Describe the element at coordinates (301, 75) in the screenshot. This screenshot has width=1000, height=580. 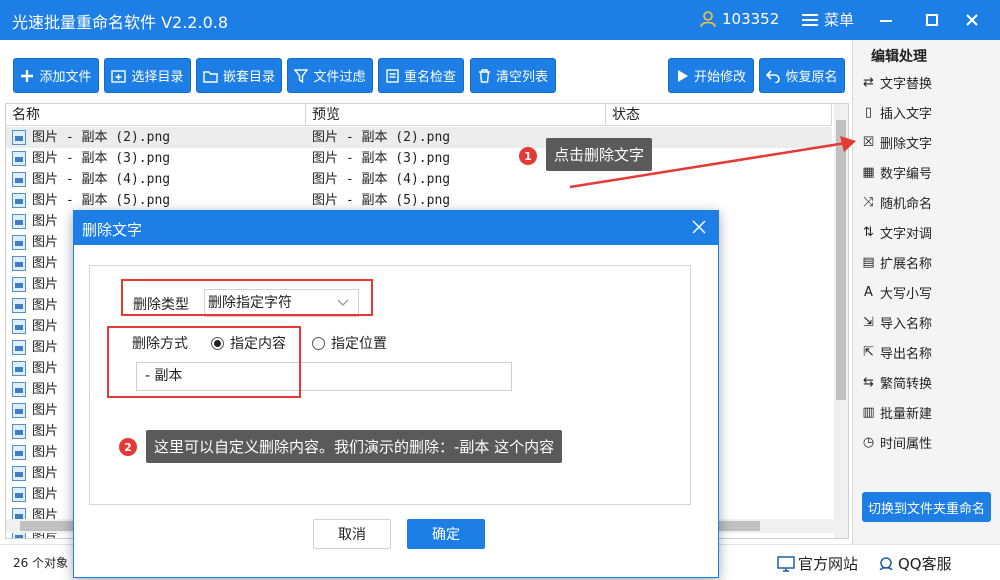
I see `filter-icon` at that location.